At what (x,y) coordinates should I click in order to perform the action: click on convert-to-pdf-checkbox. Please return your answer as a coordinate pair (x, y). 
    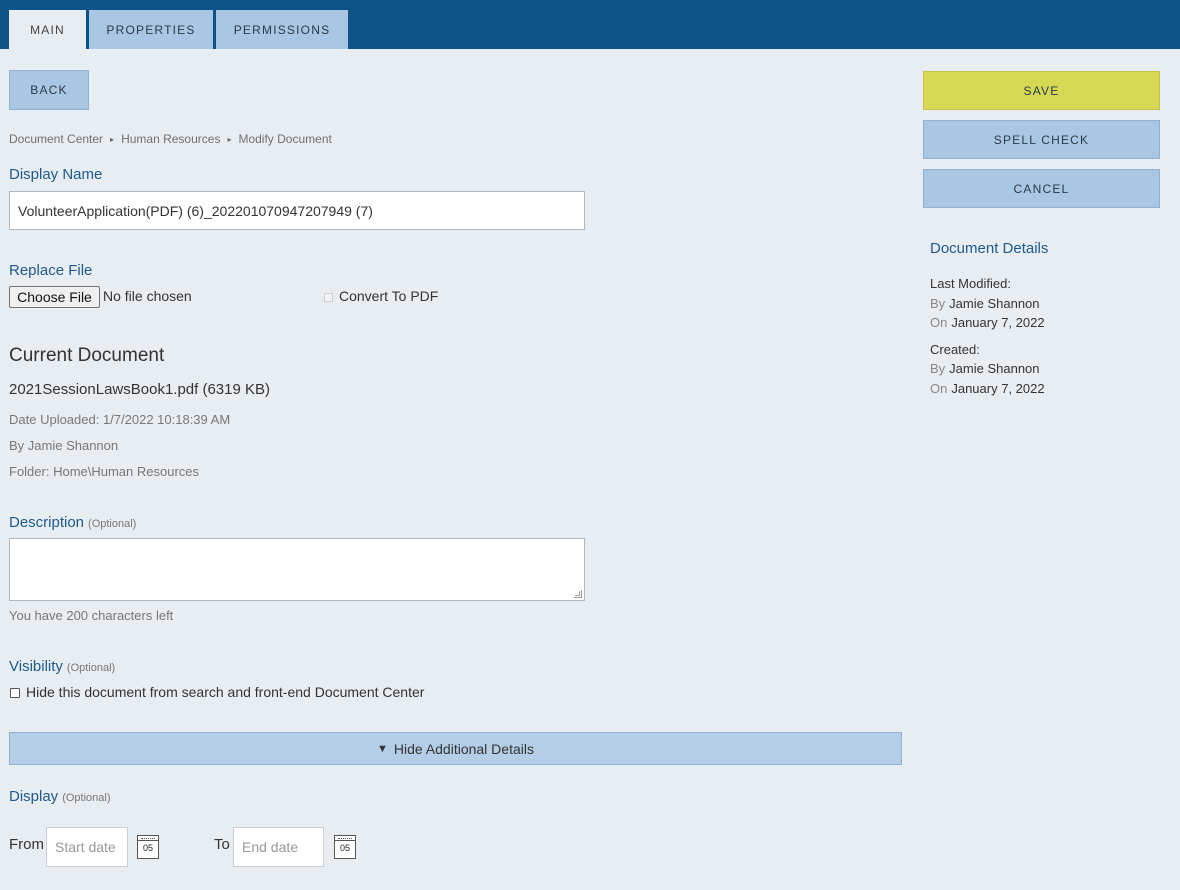
    Looking at the image, I should click on (328, 297).